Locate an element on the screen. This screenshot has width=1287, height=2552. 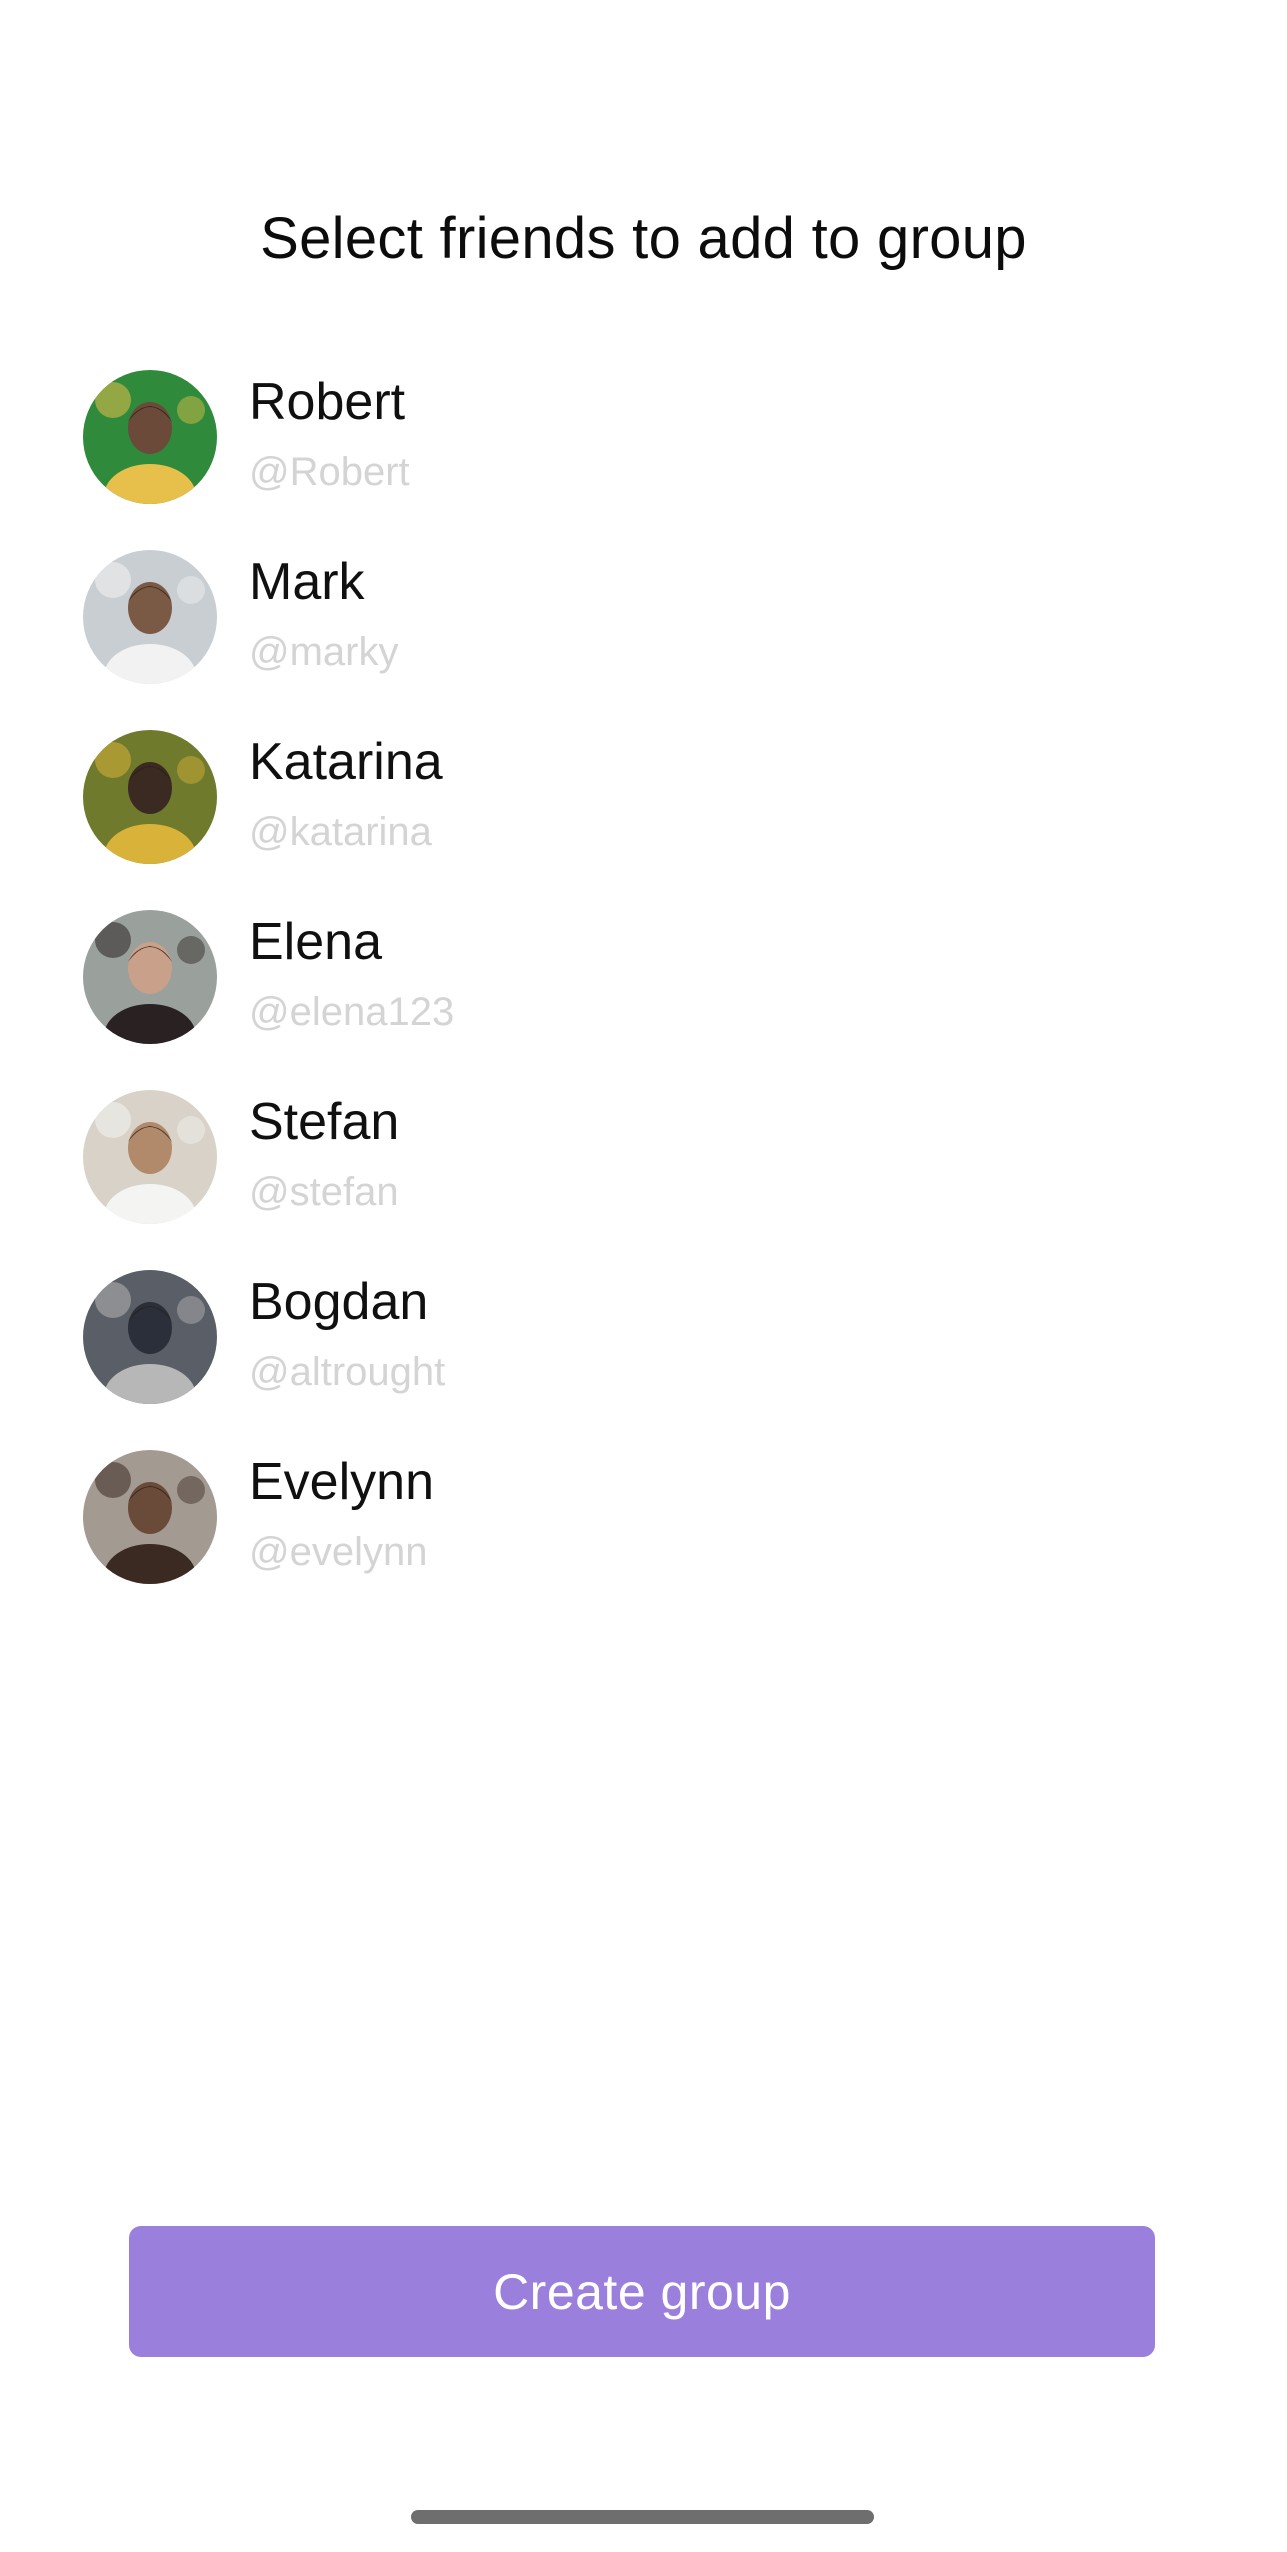
friend-name: Katarina is located at coordinates (346, 762).